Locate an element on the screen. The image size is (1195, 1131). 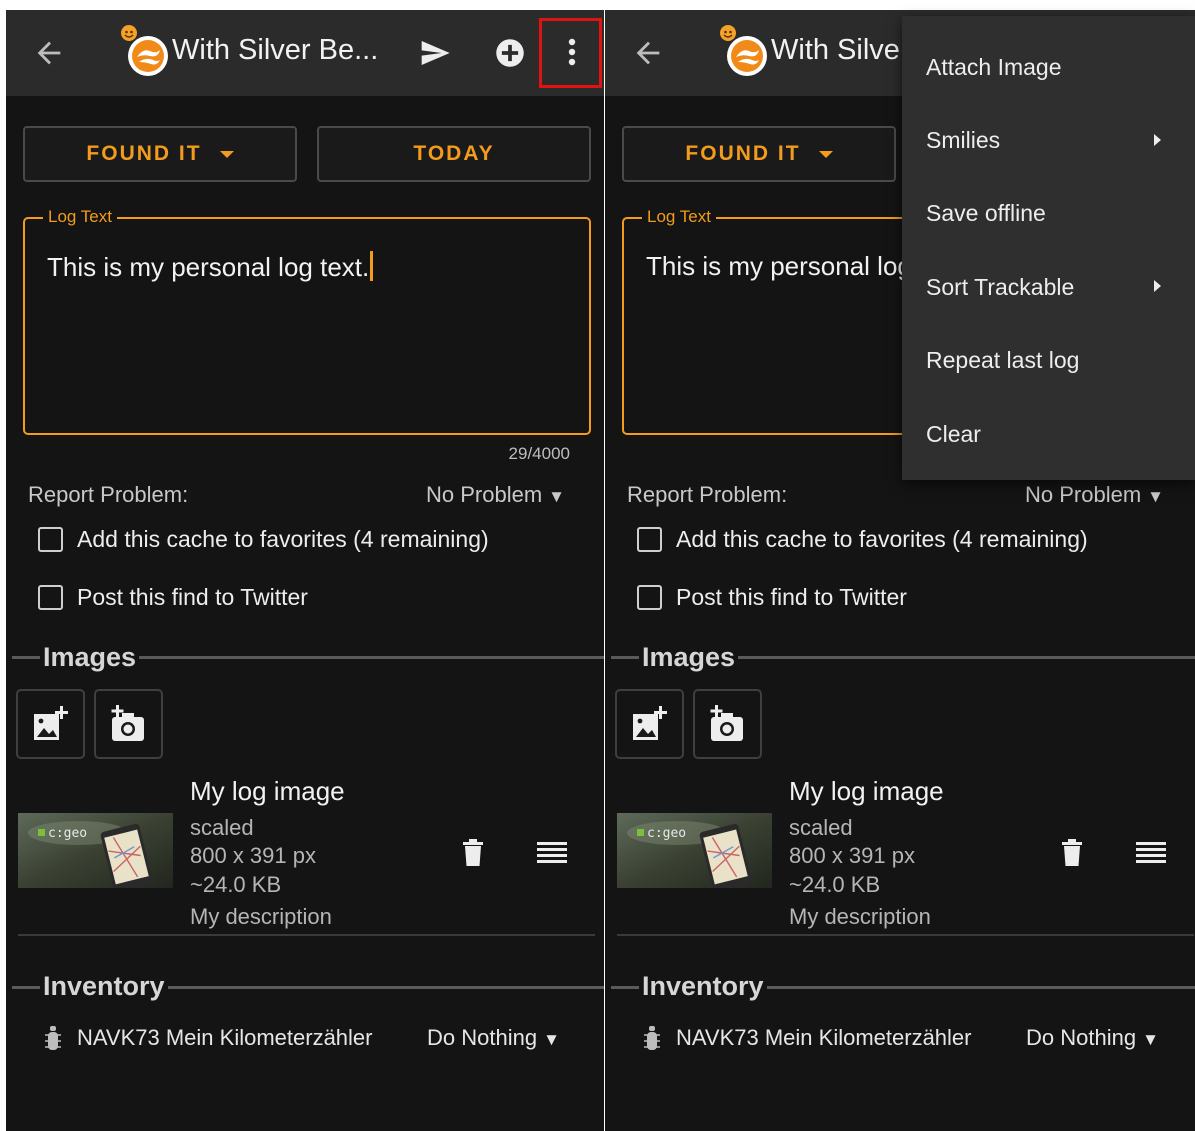
menu-item-smilies: Smilies is located at coordinates (963, 140).